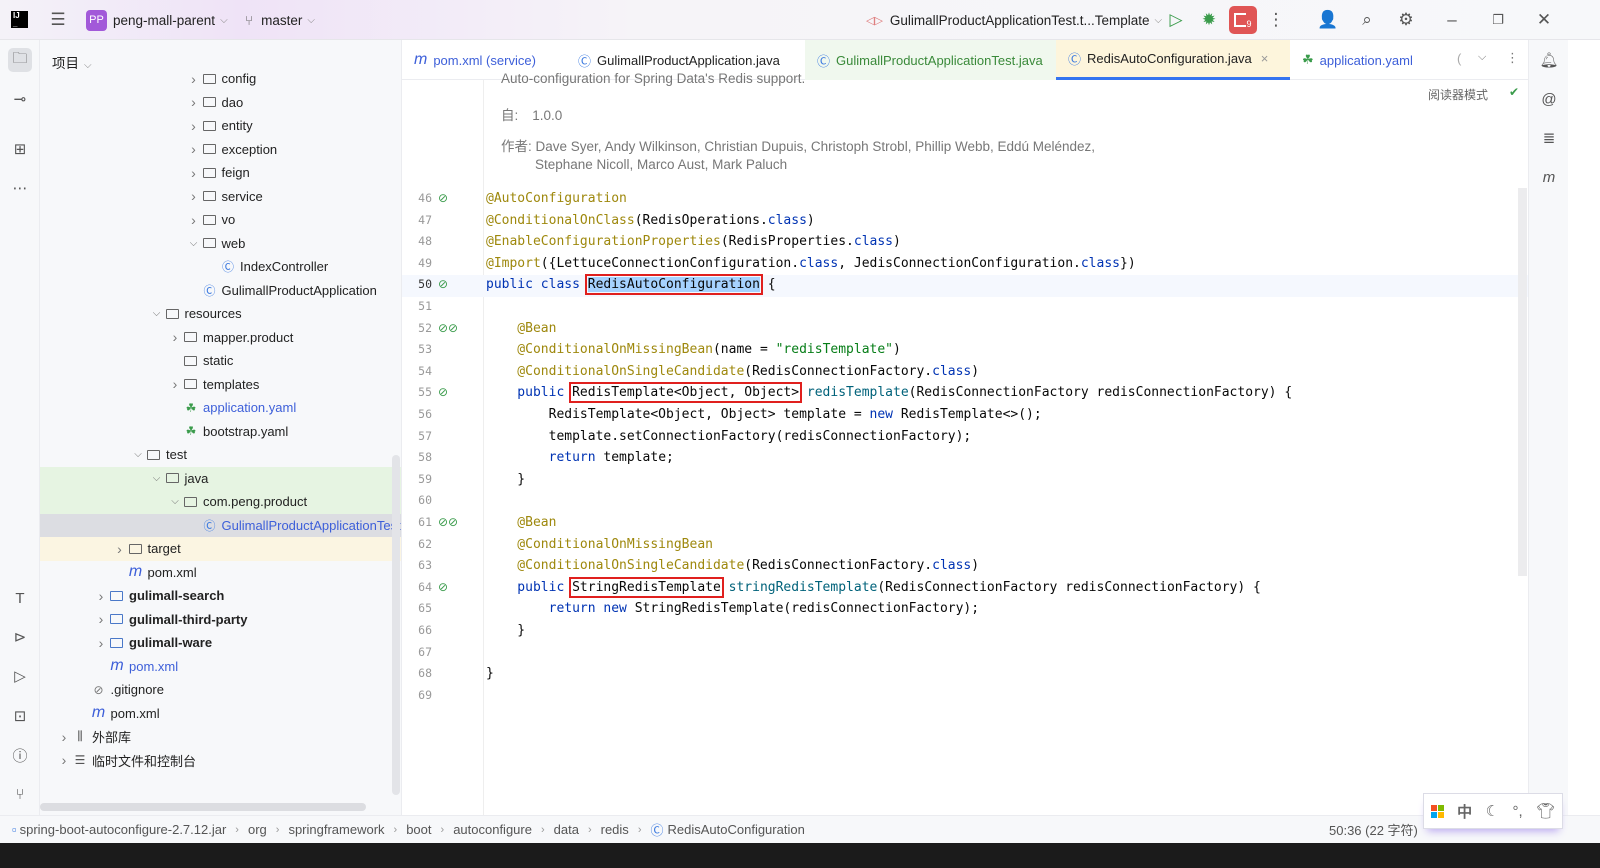 This screenshot has height=868, width=1600. I want to click on tree-hscrollbar, so click(203, 807).